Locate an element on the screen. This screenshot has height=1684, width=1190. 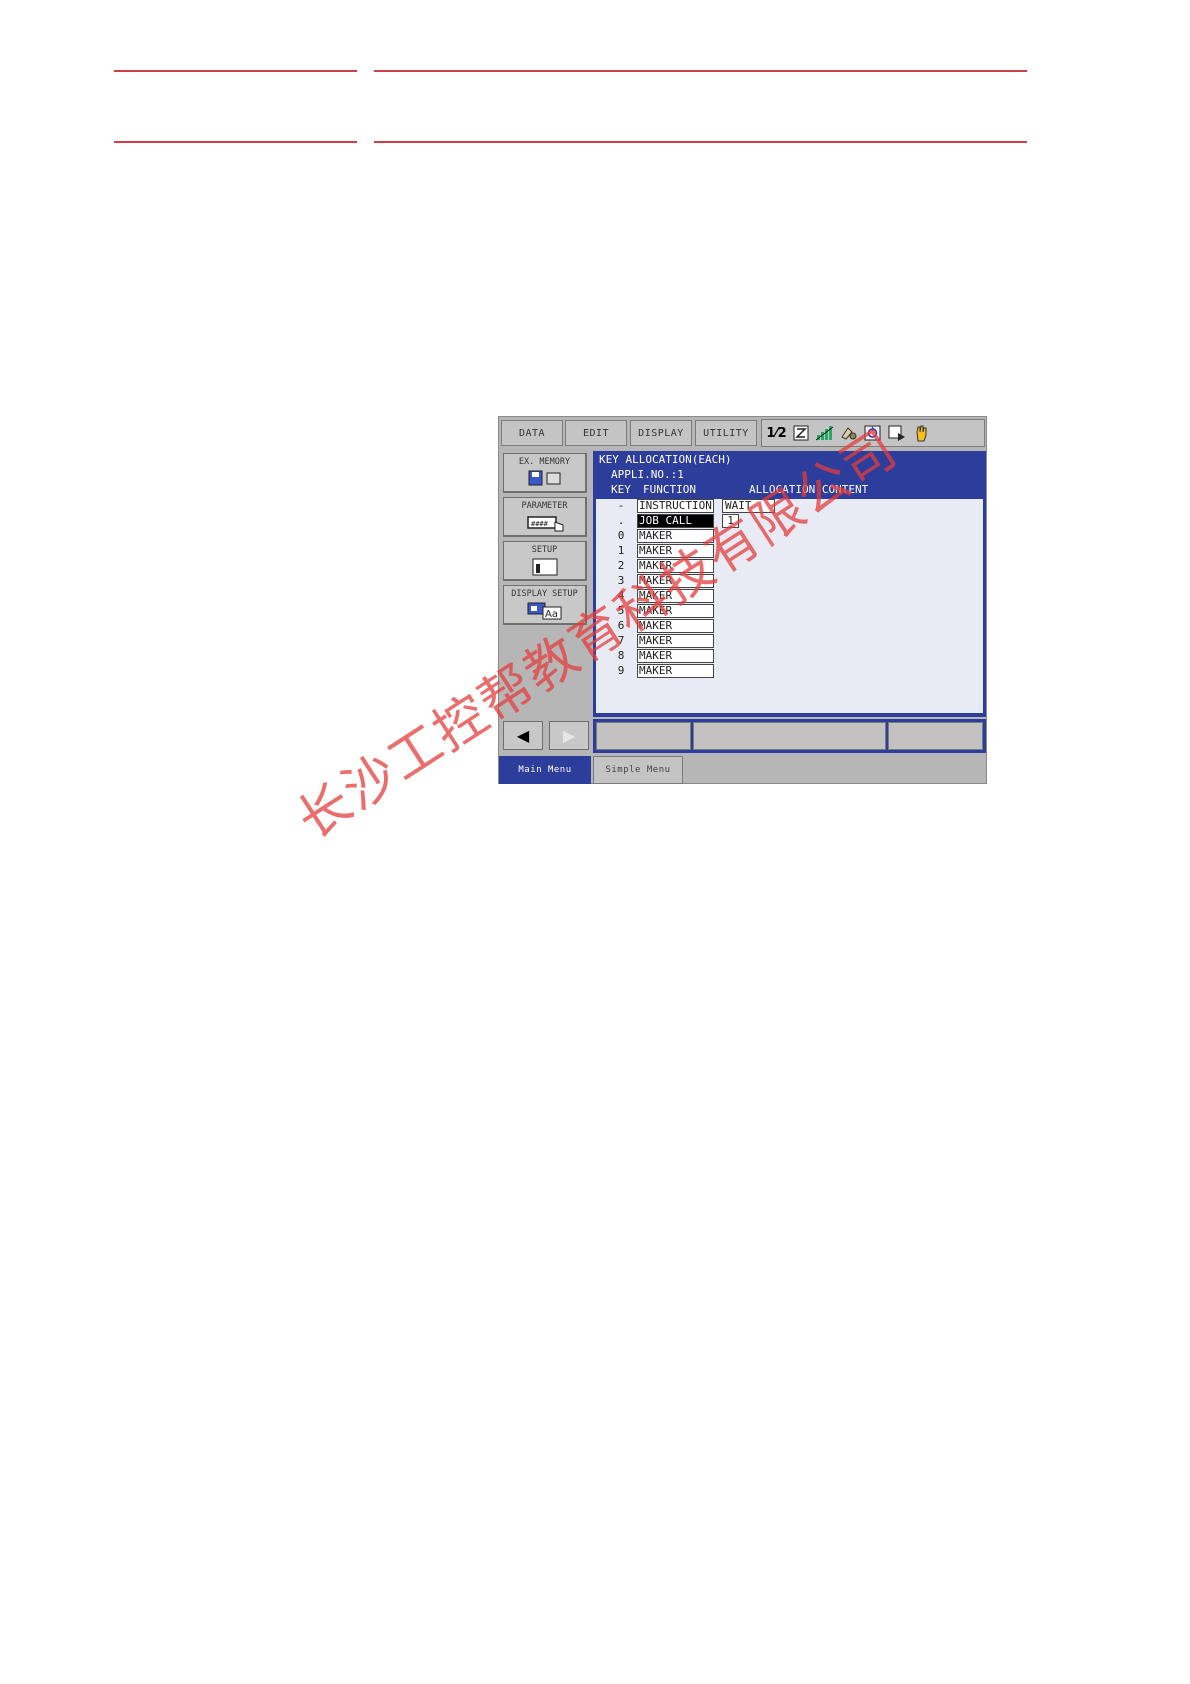
sidebar-item-display-setup: DISPLAY SETUP Aa is located at coordinates (545, 605).